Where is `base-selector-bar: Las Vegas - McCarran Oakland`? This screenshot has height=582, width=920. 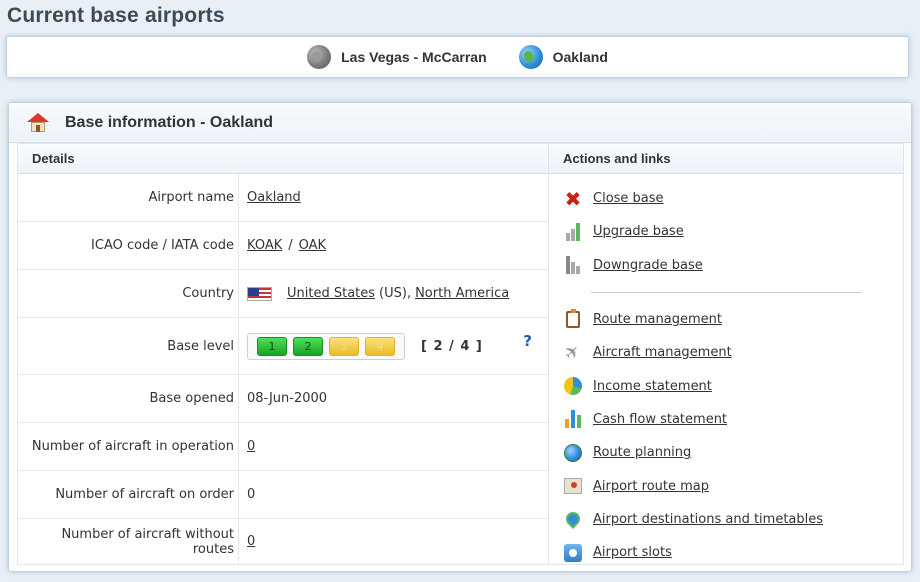 base-selector-bar: Las Vegas - McCarran Oakland is located at coordinates (457, 57).